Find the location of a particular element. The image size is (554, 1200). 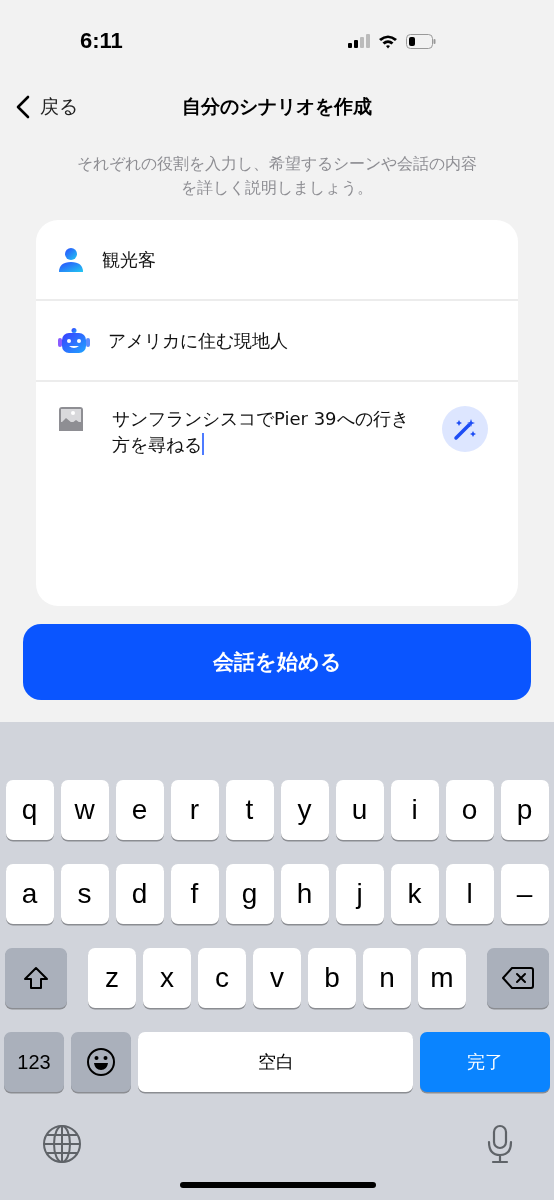

letter-key: f is located at coordinates (194, 894).